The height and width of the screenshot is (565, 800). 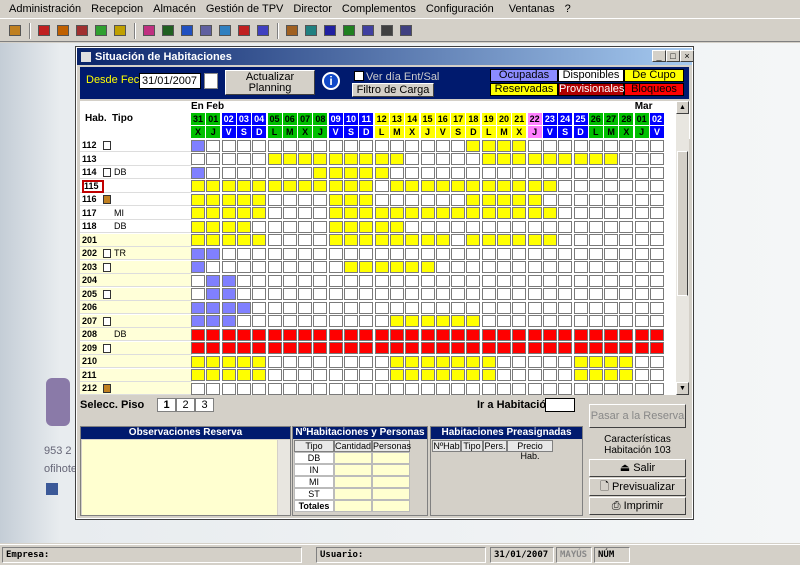 I want to click on room-number: 204, so click(x=89, y=280).